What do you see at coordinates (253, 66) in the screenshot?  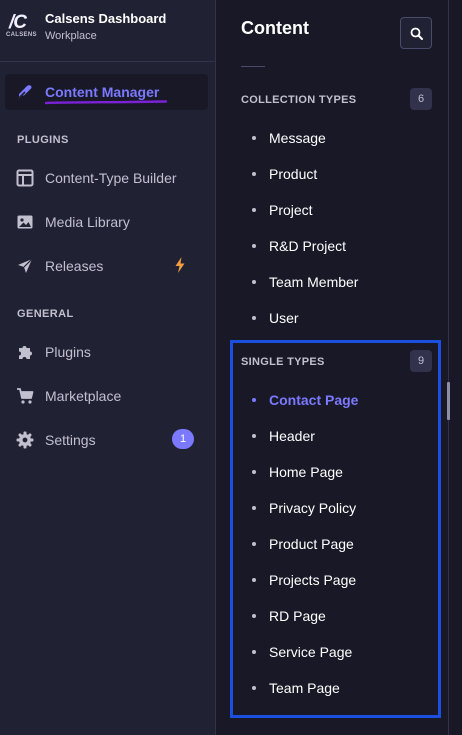 I see `panel-divider` at bounding box center [253, 66].